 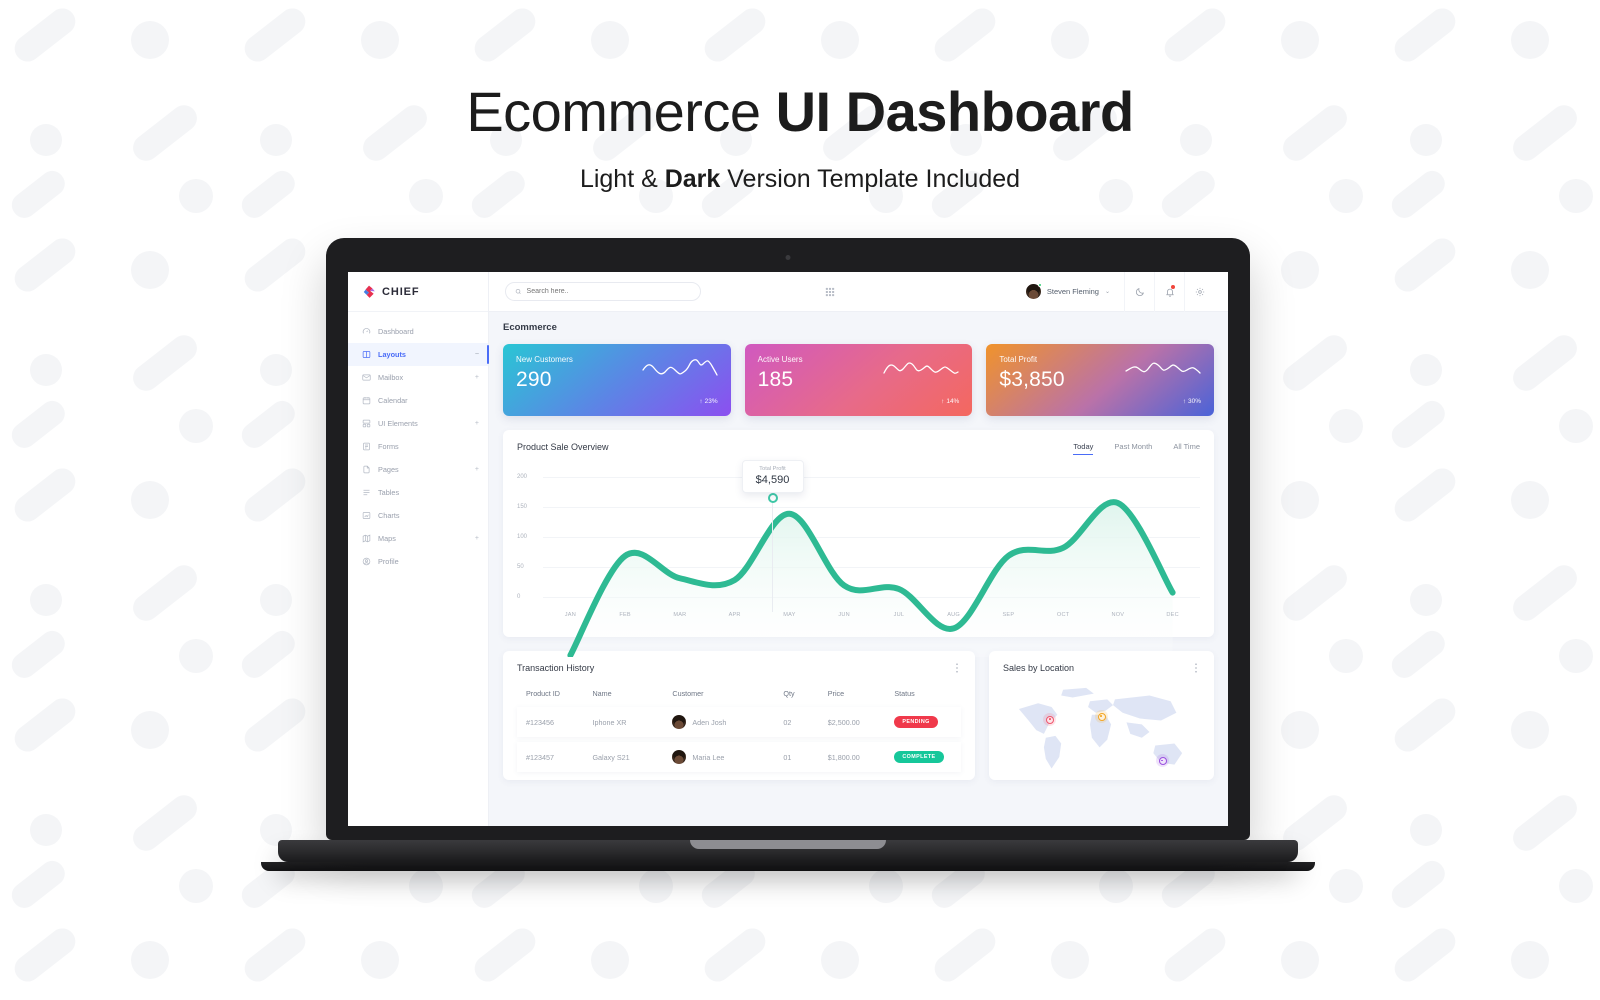 I want to click on sidebar-item-calendar: Calendar, so click(x=418, y=400).